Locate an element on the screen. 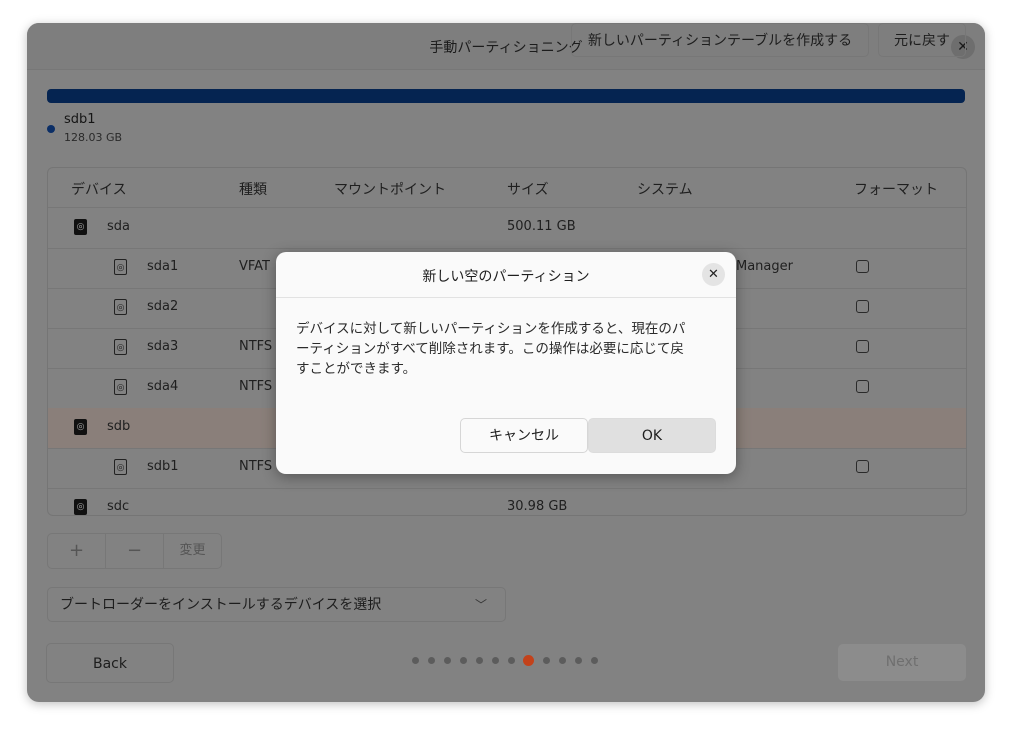 Image resolution: width=1012 pixels, height=732 pixels. row-size: 500.11 GB is located at coordinates (541, 226).